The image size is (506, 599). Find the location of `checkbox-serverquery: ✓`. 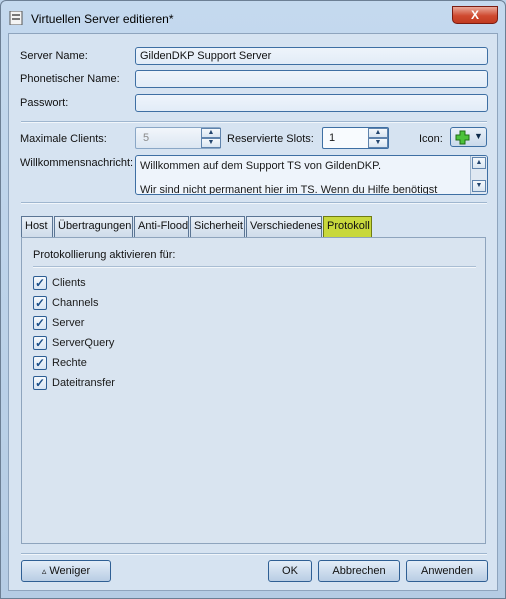

checkbox-serverquery: ✓ is located at coordinates (40, 343).